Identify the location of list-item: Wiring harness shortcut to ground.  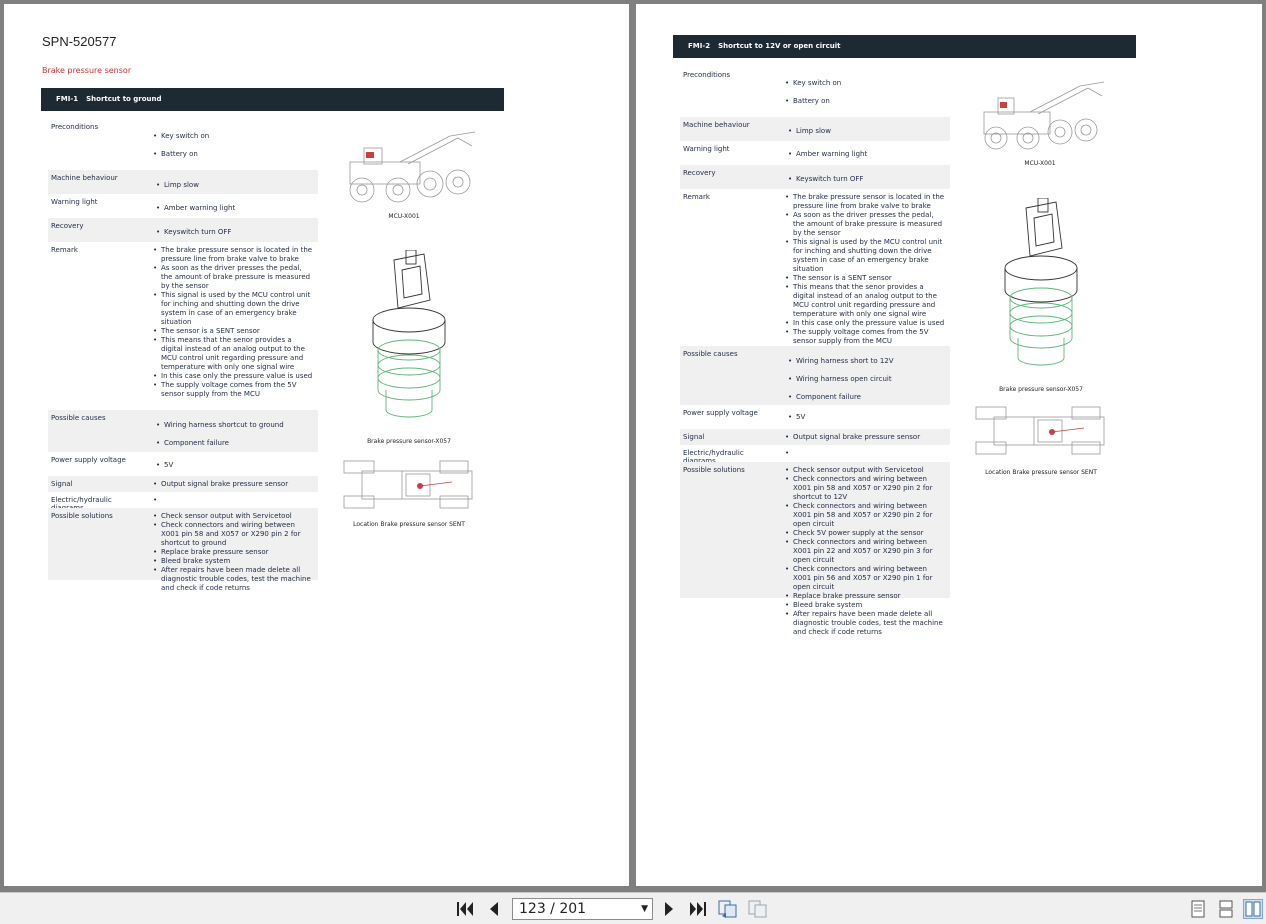
(235, 425).